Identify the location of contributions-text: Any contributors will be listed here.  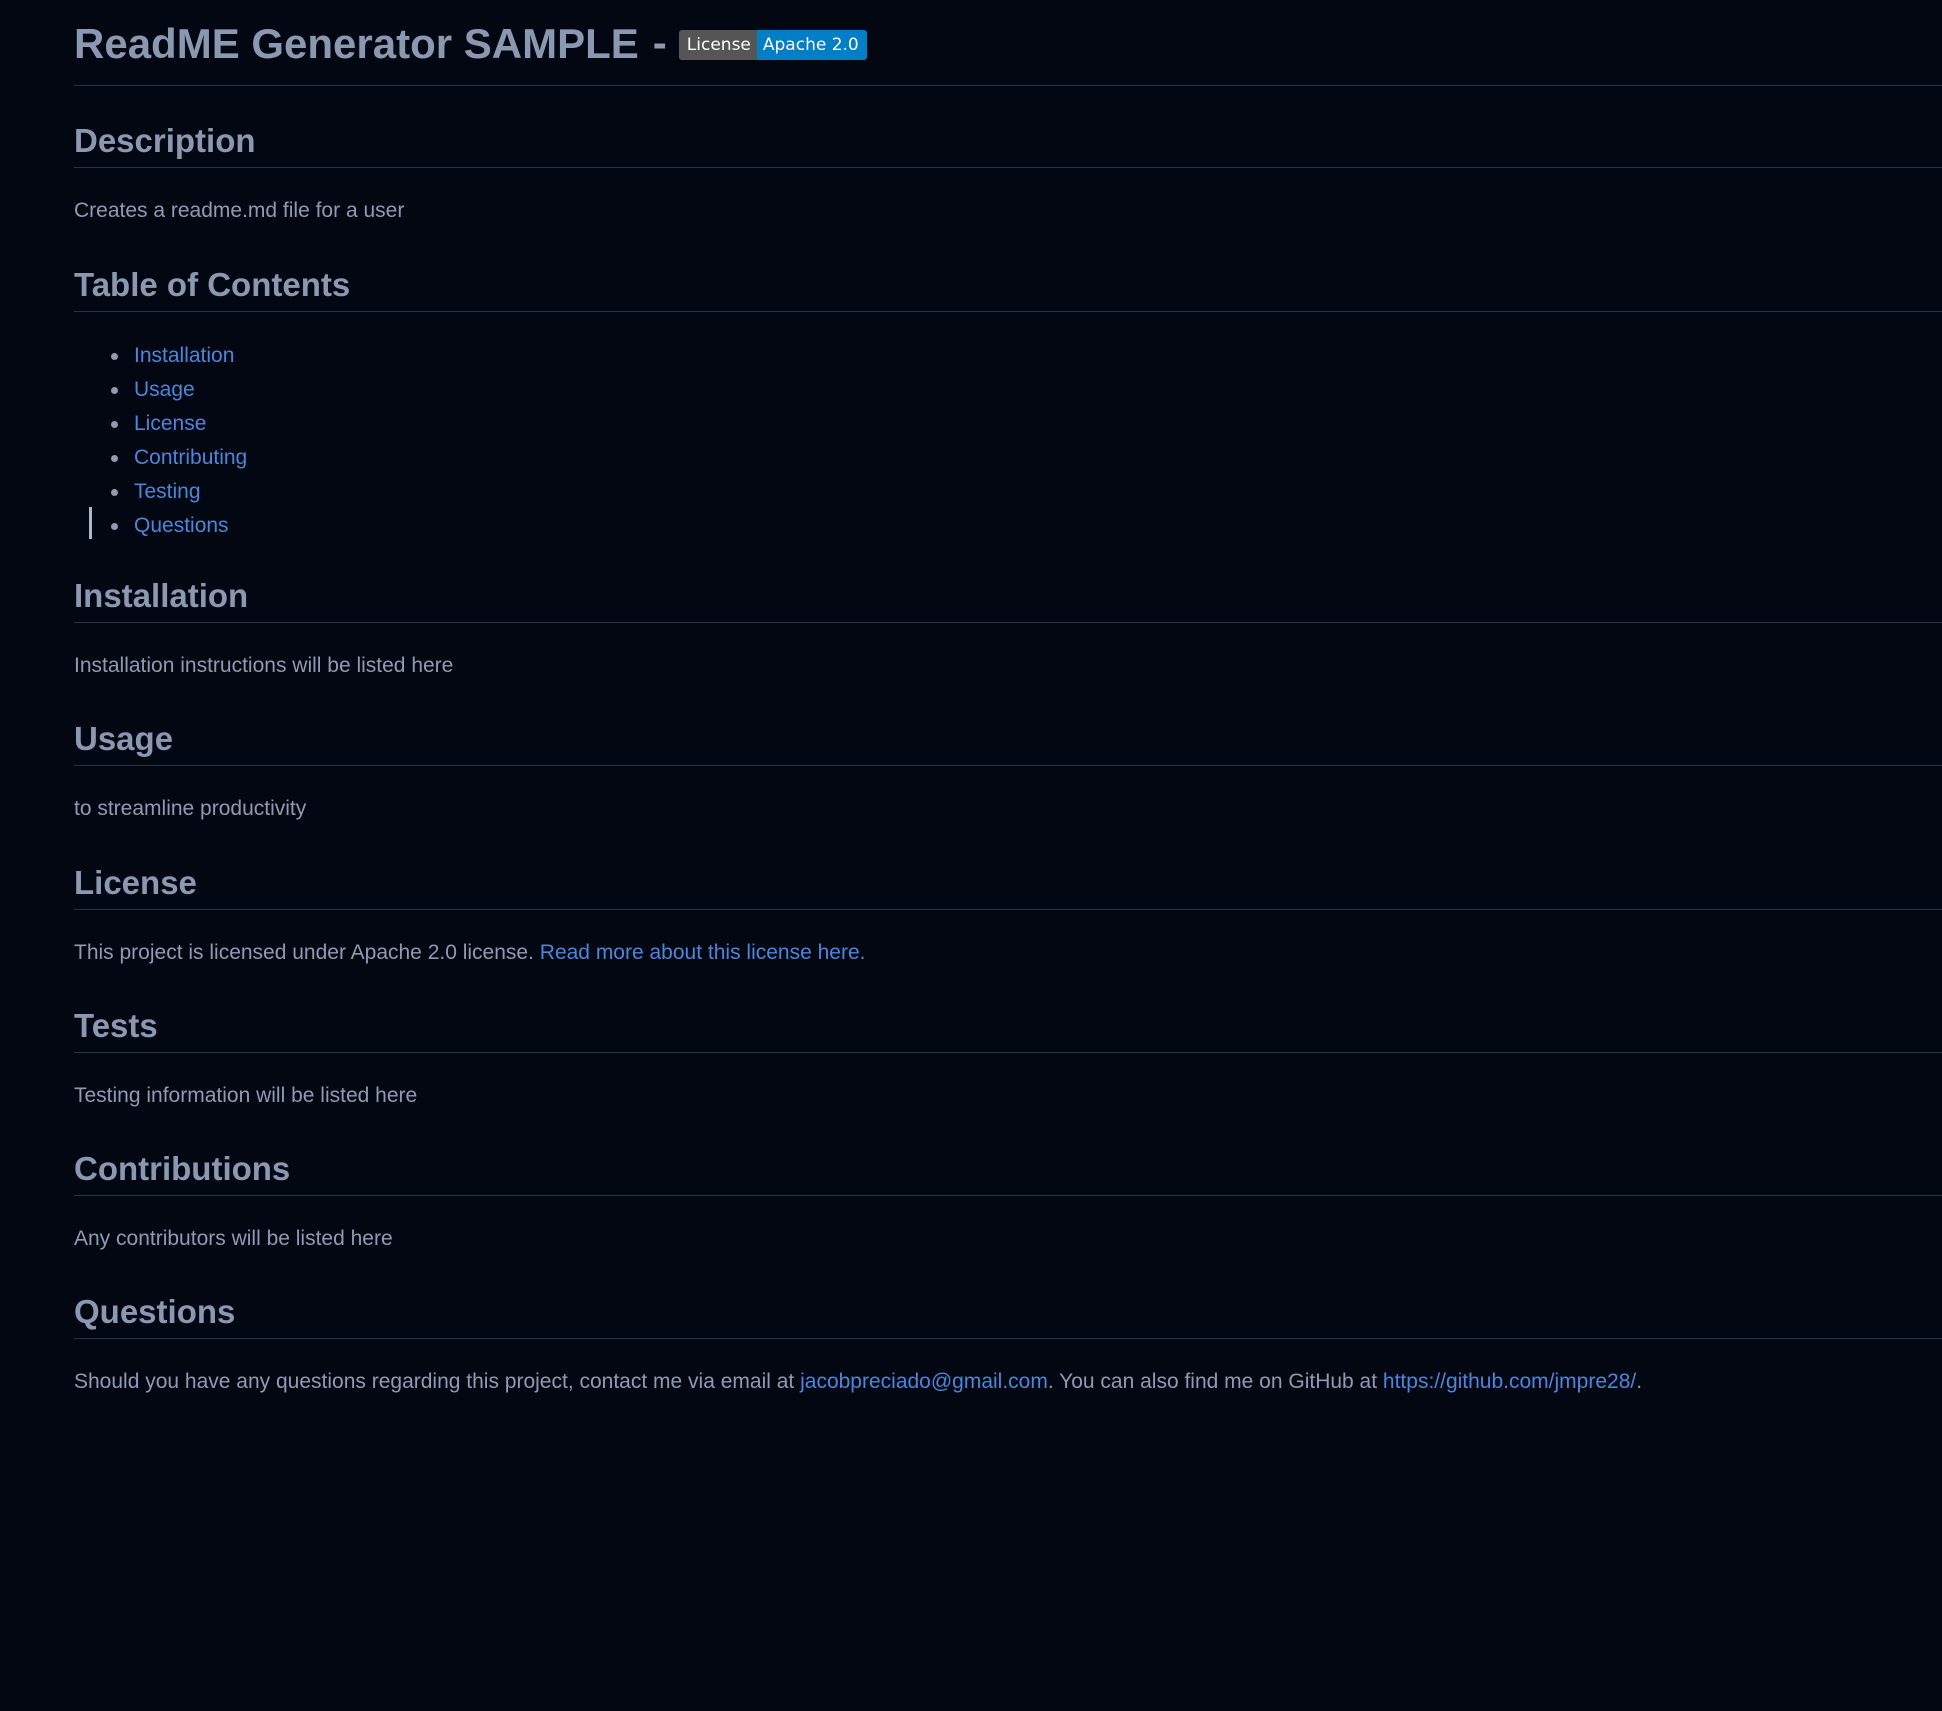
(233, 1238).